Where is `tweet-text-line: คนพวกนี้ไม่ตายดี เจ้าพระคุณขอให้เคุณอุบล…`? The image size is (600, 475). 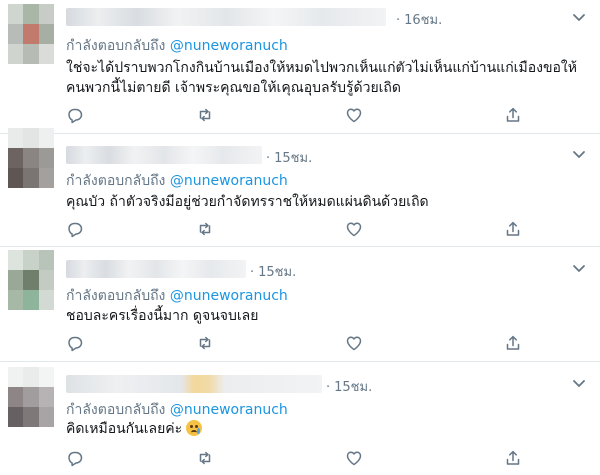
tweet-text-line: คนพวกนี้ไม่ตายดี เจ้าพระคุณขอให้เคุณอุบล… is located at coordinates (234, 88).